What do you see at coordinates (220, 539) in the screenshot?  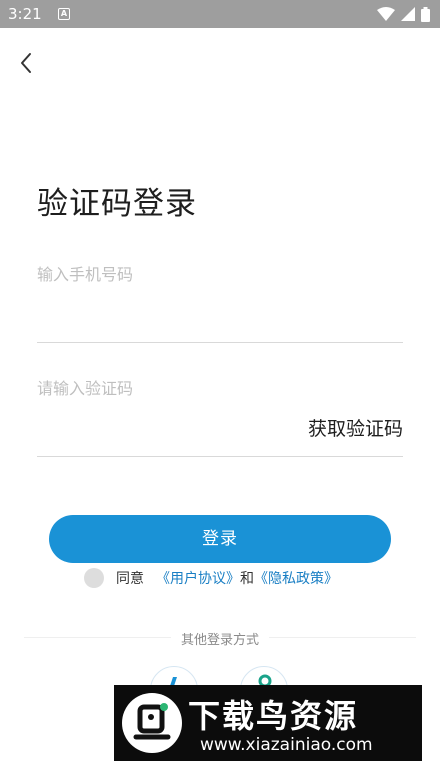 I see `login-button: 登录` at bounding box center [220, 539].